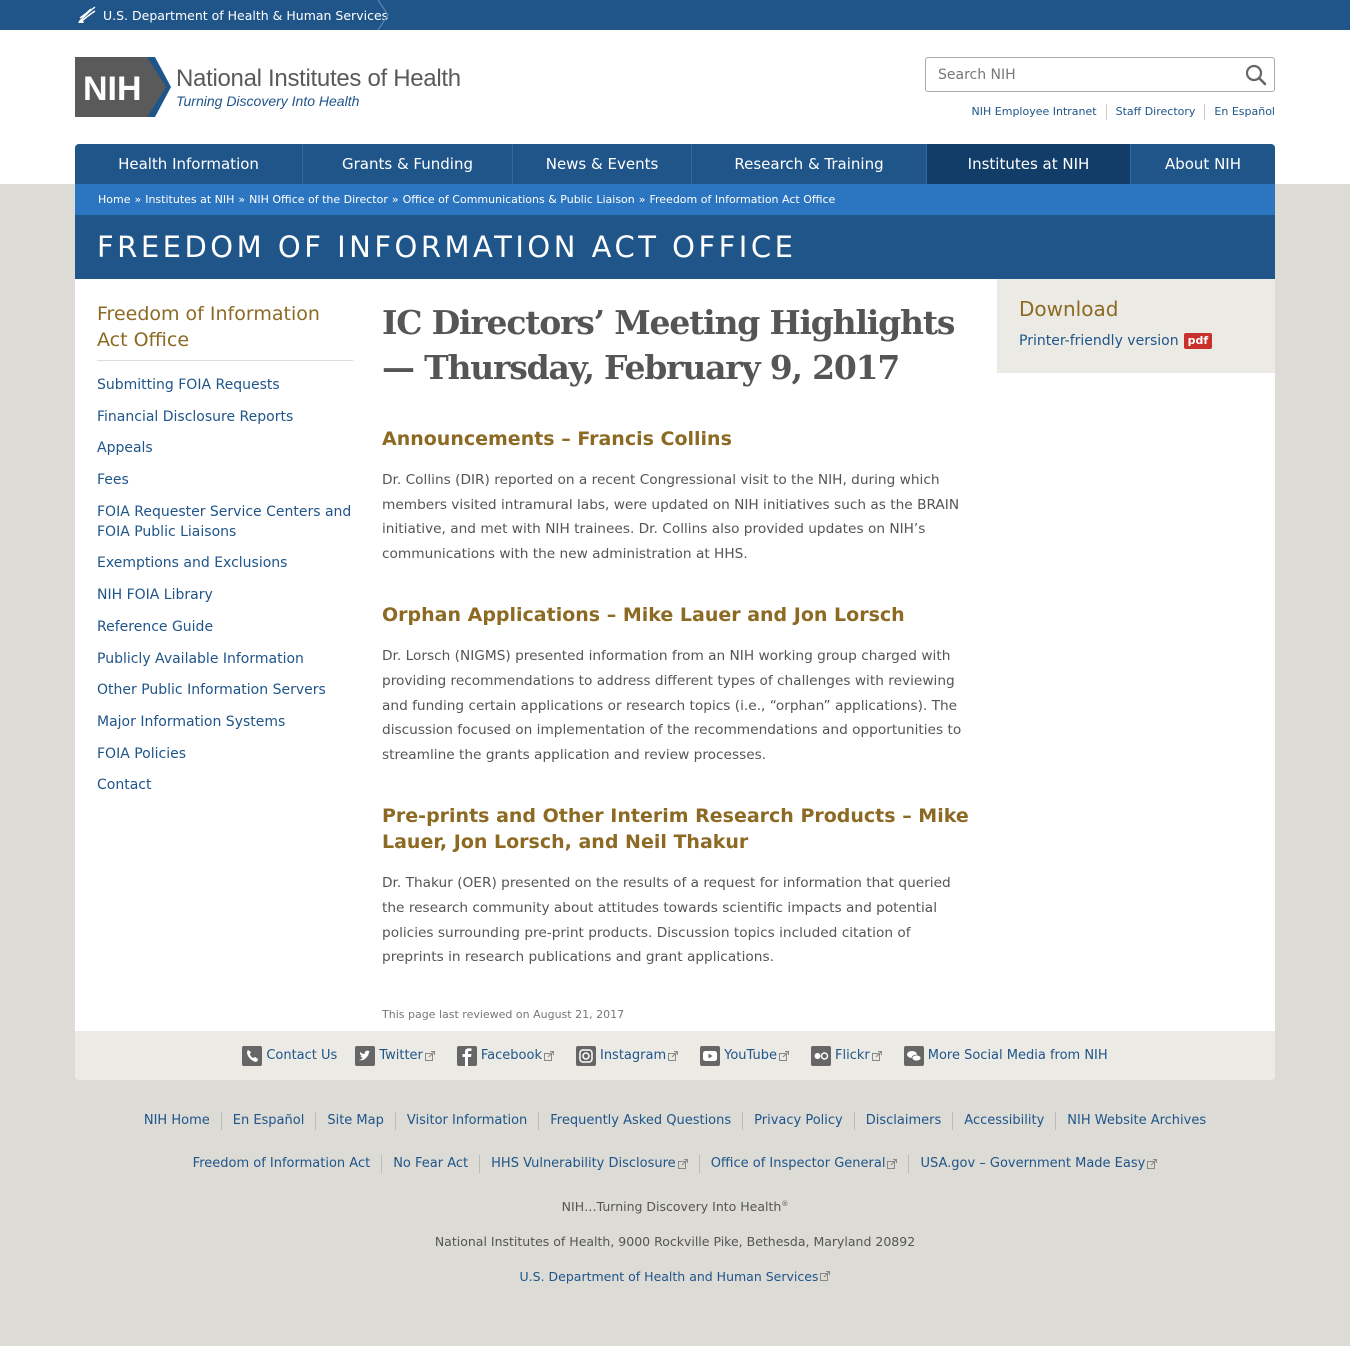 Image resolution: width=1350 pixels, height=1346 pixels. I want to click on sidebar-item: Submitting FOIA Requests, so click(225, 385).